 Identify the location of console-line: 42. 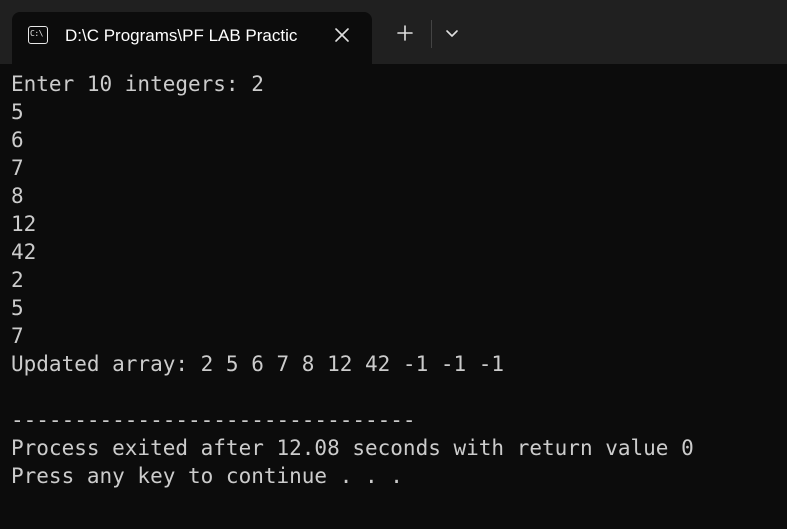
(24, 252).